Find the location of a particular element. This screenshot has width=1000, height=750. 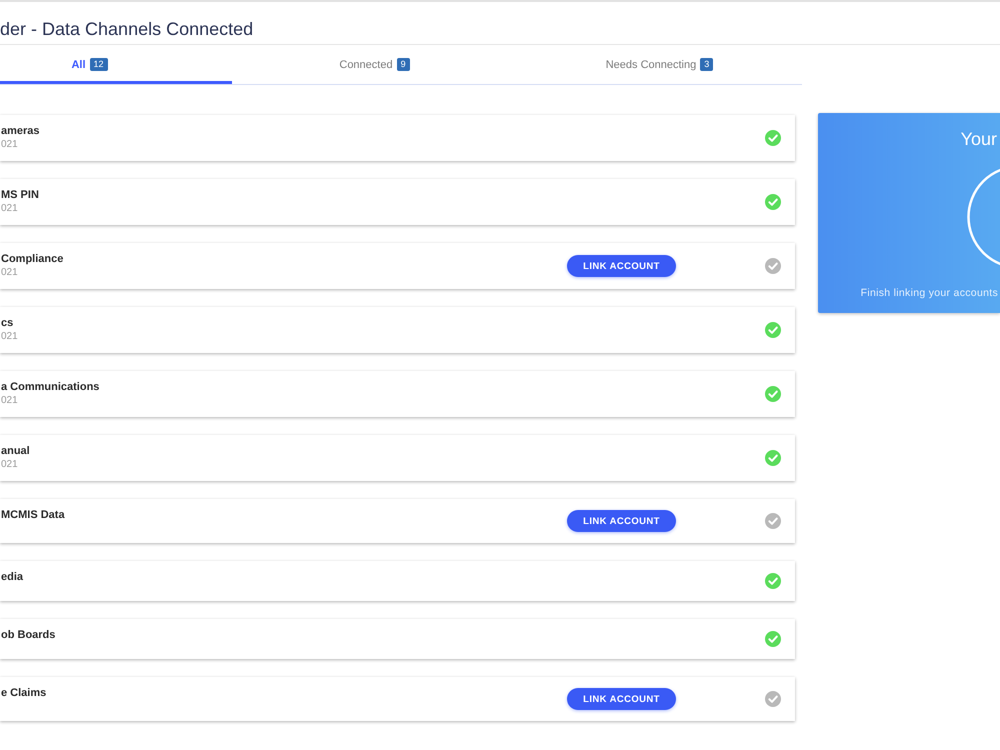

page-title: der - Data Channels Connected is located at coordinates (127, 29).